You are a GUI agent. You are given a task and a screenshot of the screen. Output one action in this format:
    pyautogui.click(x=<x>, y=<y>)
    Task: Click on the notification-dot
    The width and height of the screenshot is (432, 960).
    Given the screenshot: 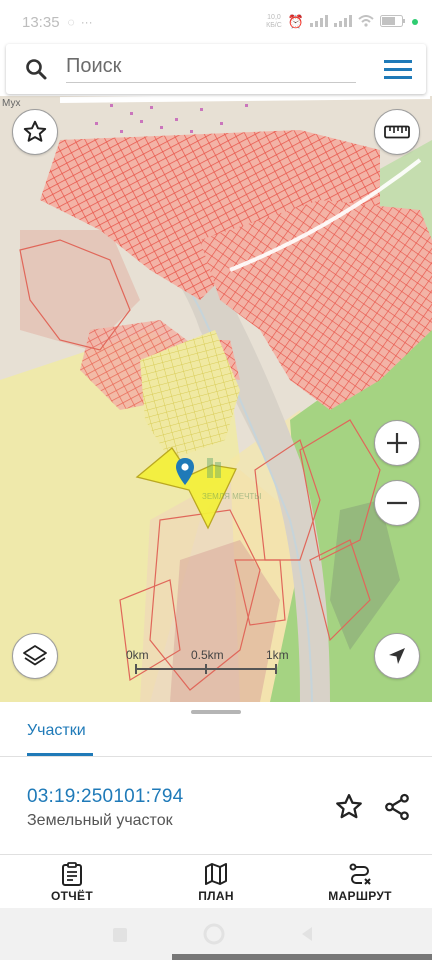 What is the action you would take?
    pyautogui.click(x=415, y=22)
    